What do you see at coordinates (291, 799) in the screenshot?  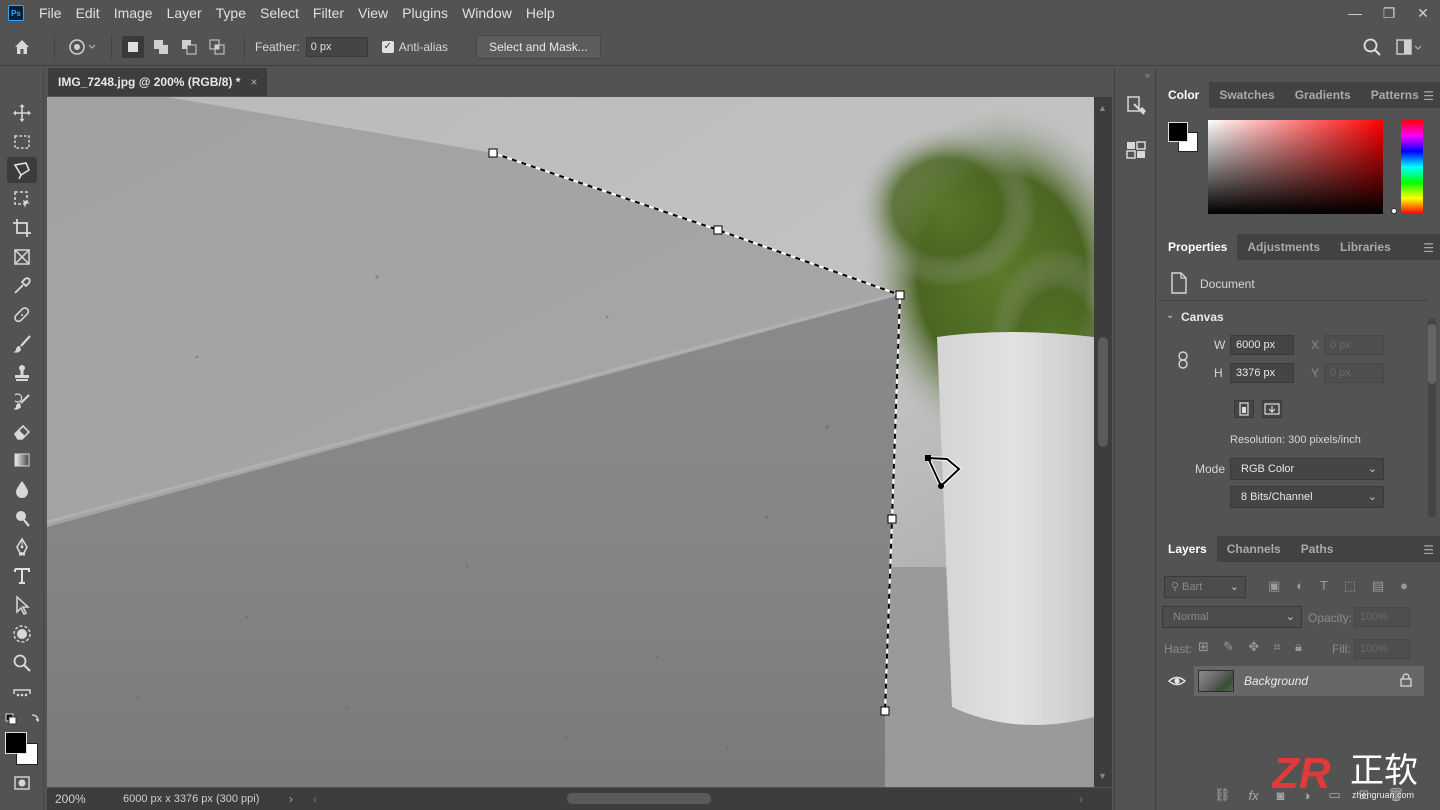 I see `status-menu-chevron-icon: ›` at bounding box center [291, 799].